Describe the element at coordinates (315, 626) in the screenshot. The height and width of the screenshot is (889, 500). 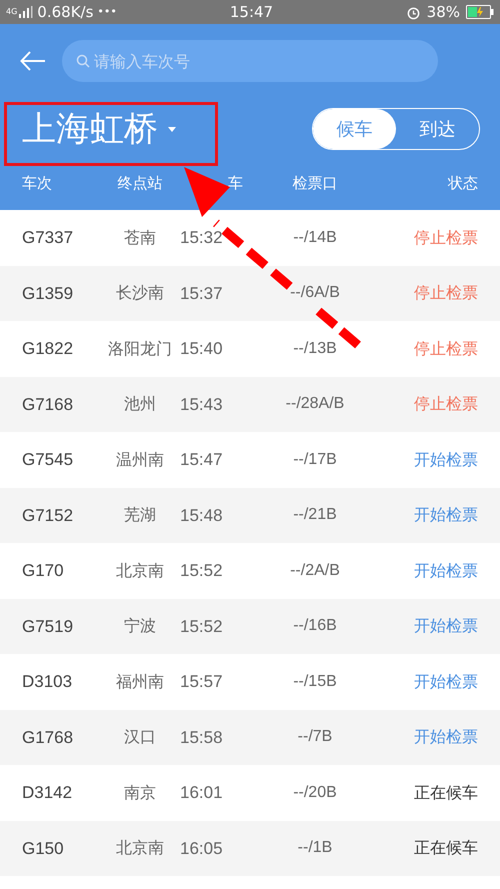
I see `gate-cell-text: --/16B` at that location.